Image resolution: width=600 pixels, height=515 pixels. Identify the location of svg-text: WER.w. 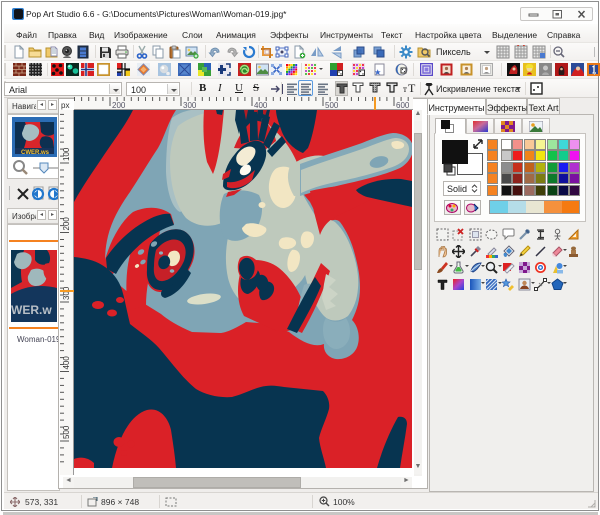
(31, 310).